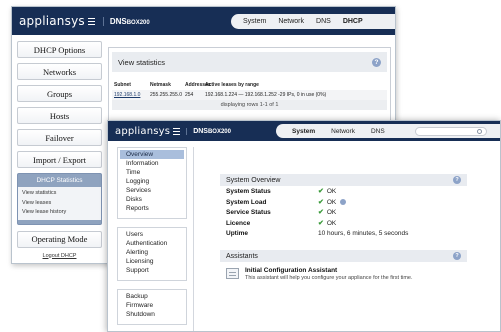 The height and width of the screenshot is (332, 501). I want to click on stat-label: Uptime, so click(237, 233).